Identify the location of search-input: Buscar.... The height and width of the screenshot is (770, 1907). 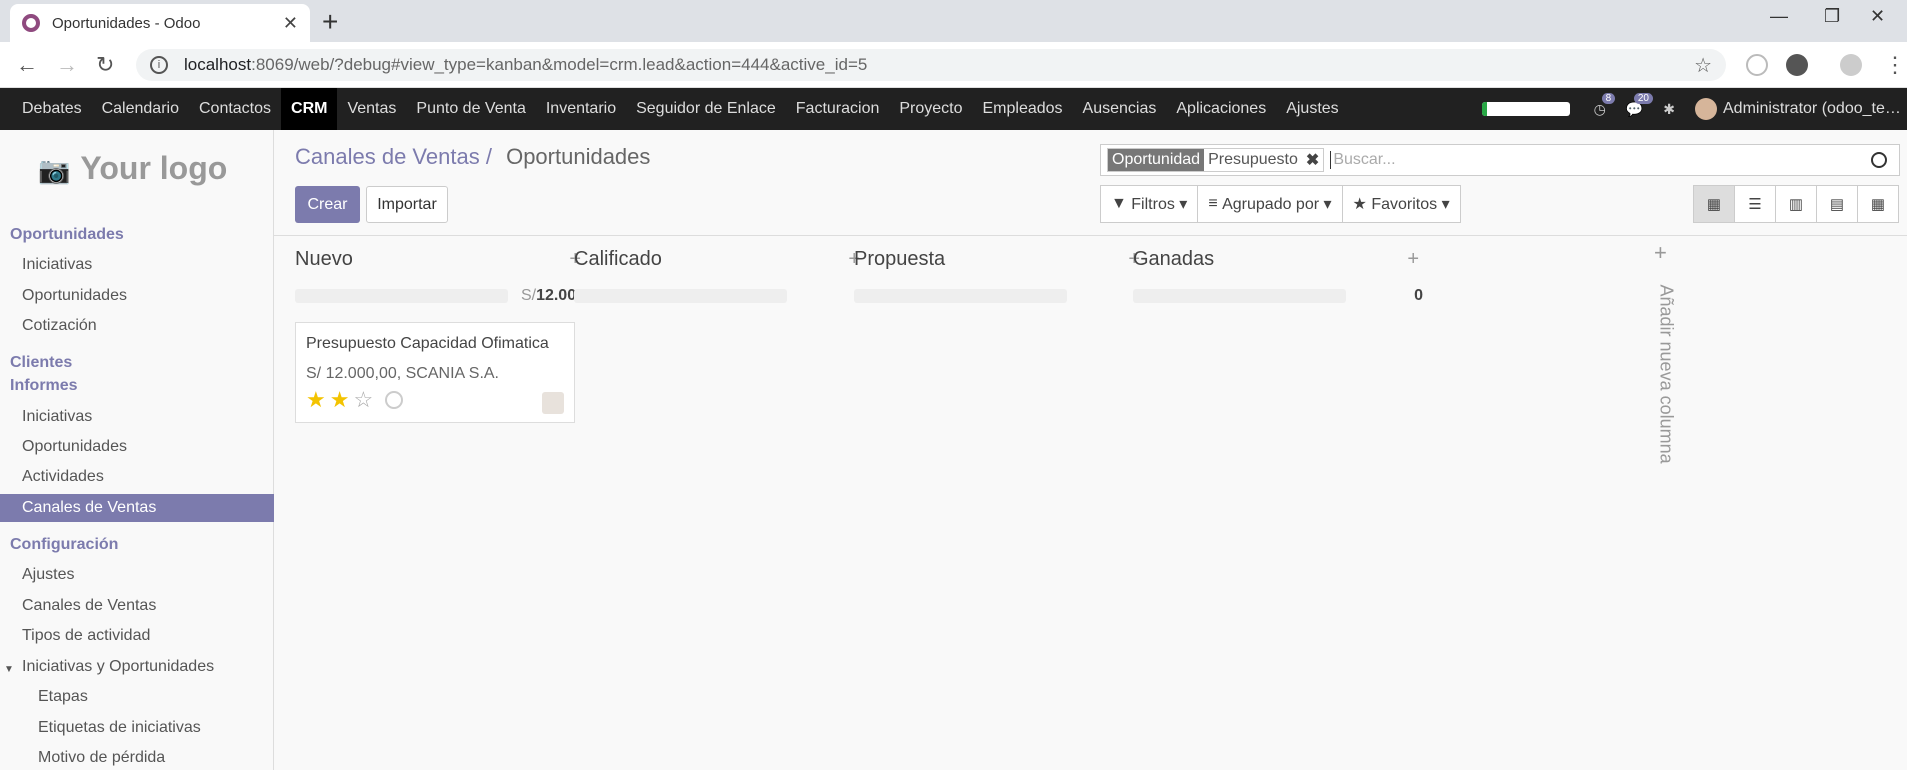
(1600, 160).